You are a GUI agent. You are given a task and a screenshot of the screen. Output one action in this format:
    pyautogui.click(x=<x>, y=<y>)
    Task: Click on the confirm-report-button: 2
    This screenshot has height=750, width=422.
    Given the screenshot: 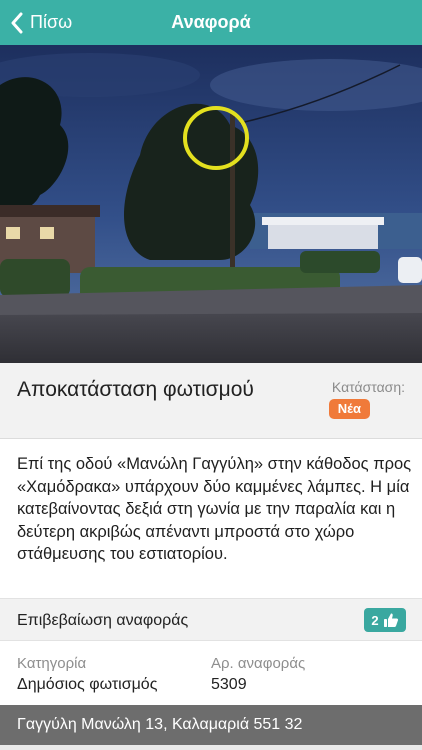 What is the action you would take?
    pyautogui.click(x=385, y=620)
    